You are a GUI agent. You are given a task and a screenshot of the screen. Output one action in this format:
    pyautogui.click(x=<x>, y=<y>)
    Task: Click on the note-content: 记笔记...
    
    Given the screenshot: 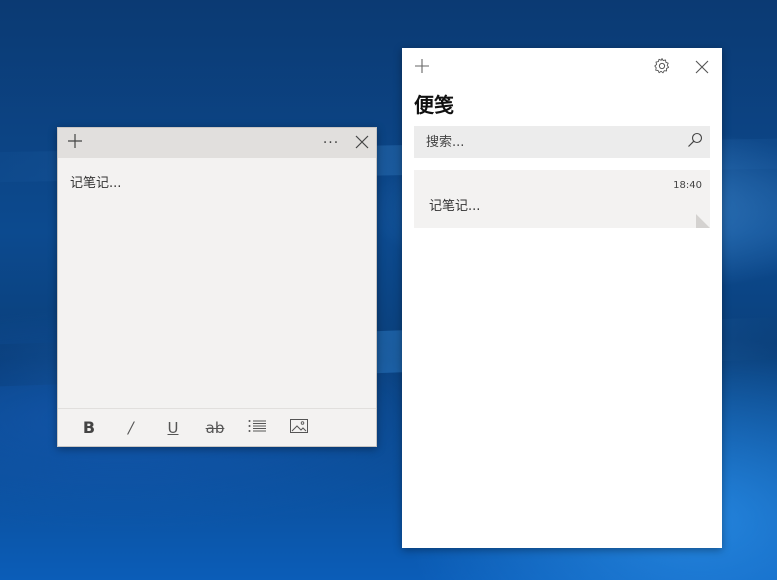 What is the action you would take?
    pyautogui.click(x=96, y=183)
    